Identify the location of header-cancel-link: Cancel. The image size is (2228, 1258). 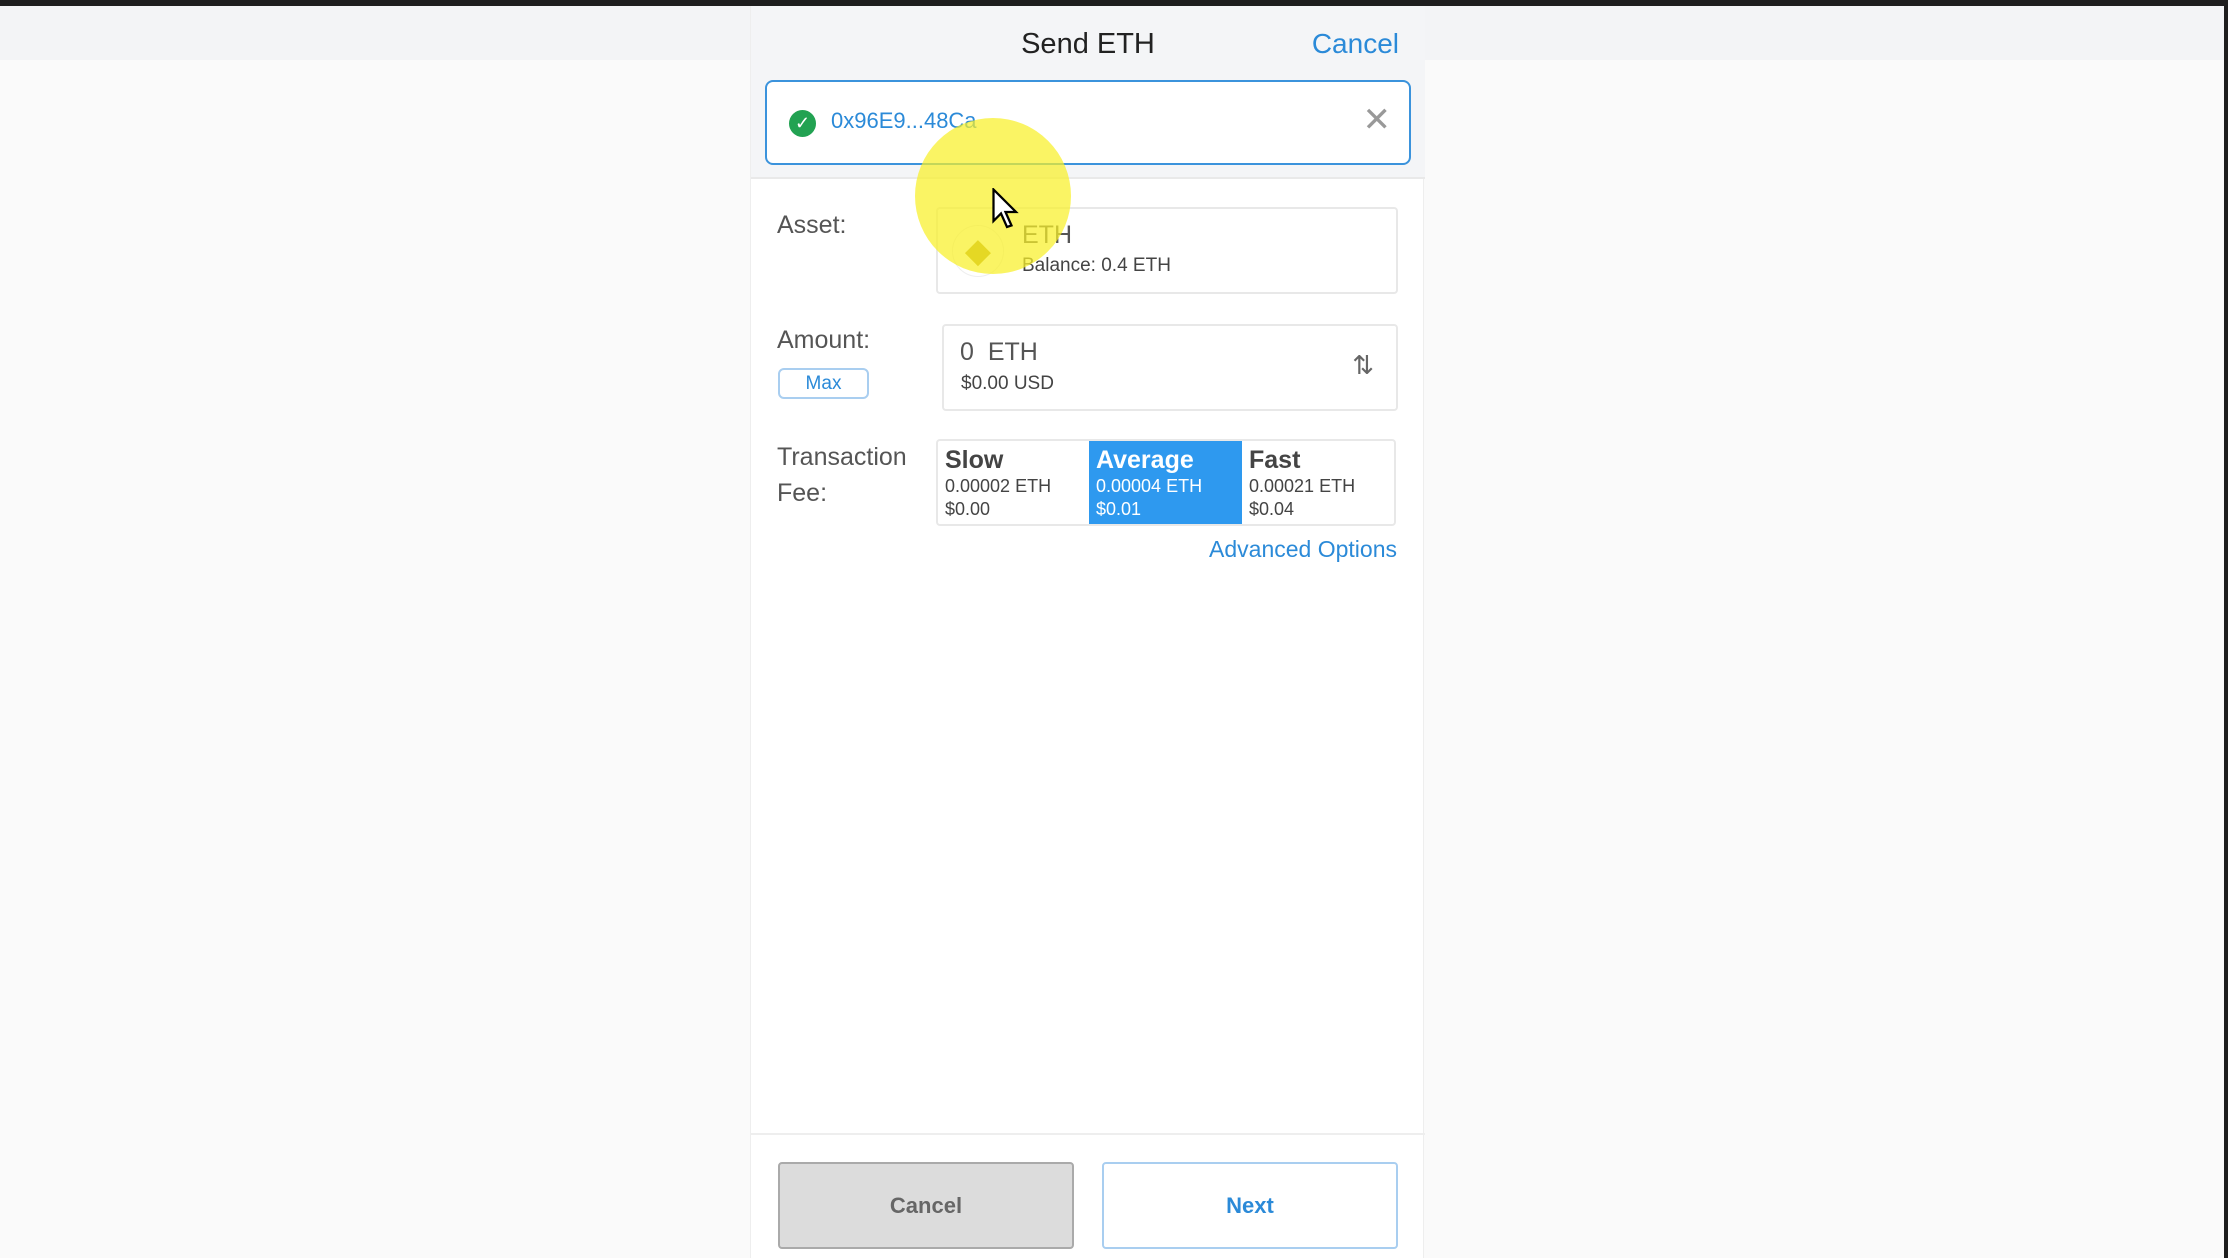
(1355, 44).